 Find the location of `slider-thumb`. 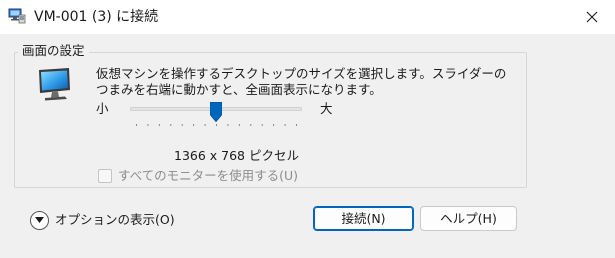

slider-thumb is located at coordinates (216, 112).